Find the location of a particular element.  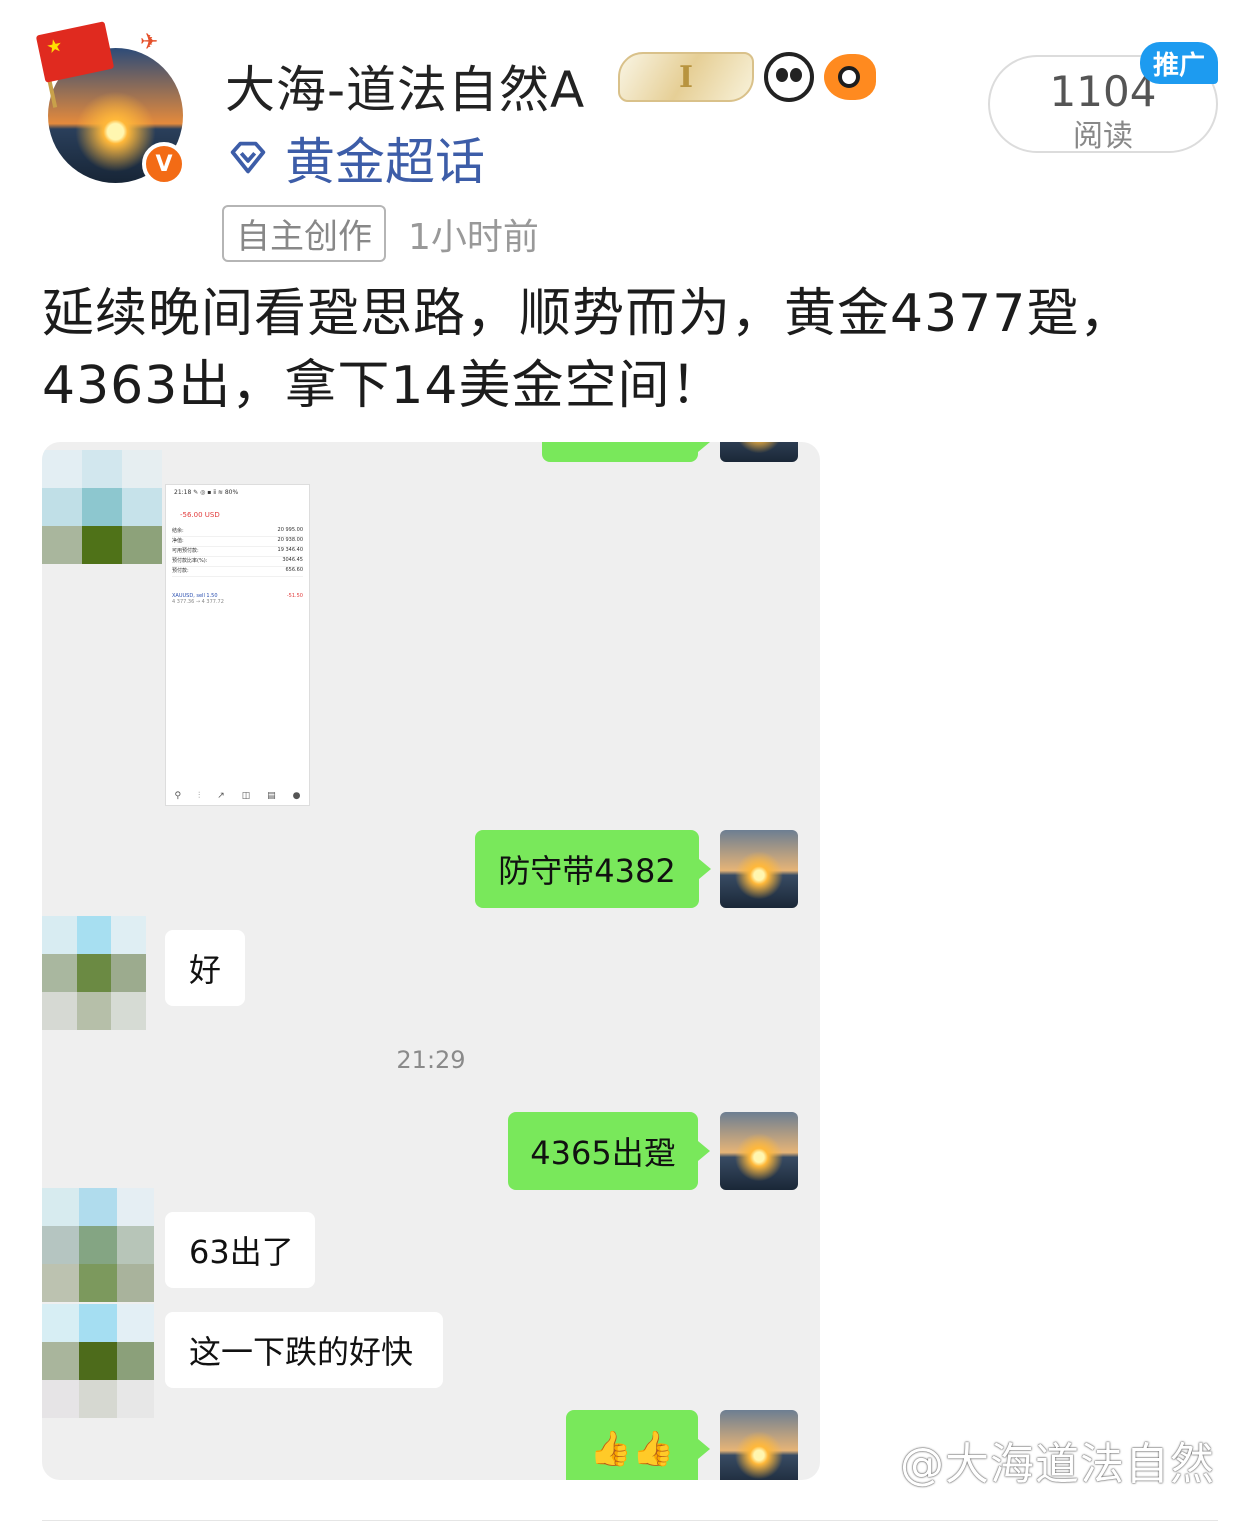

message-bubble-received: 好 is located at coordinates (205, 968).